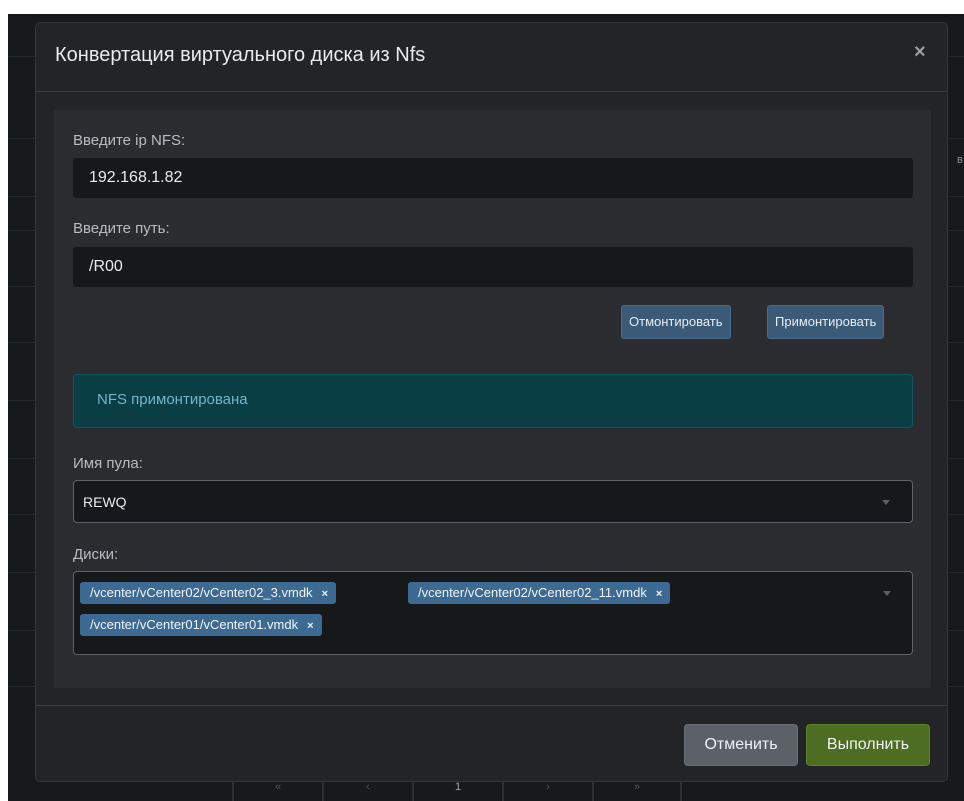 The width and height of the screenshot is (964, 801). I want to click on pagination-first: «, so click(277, 790).